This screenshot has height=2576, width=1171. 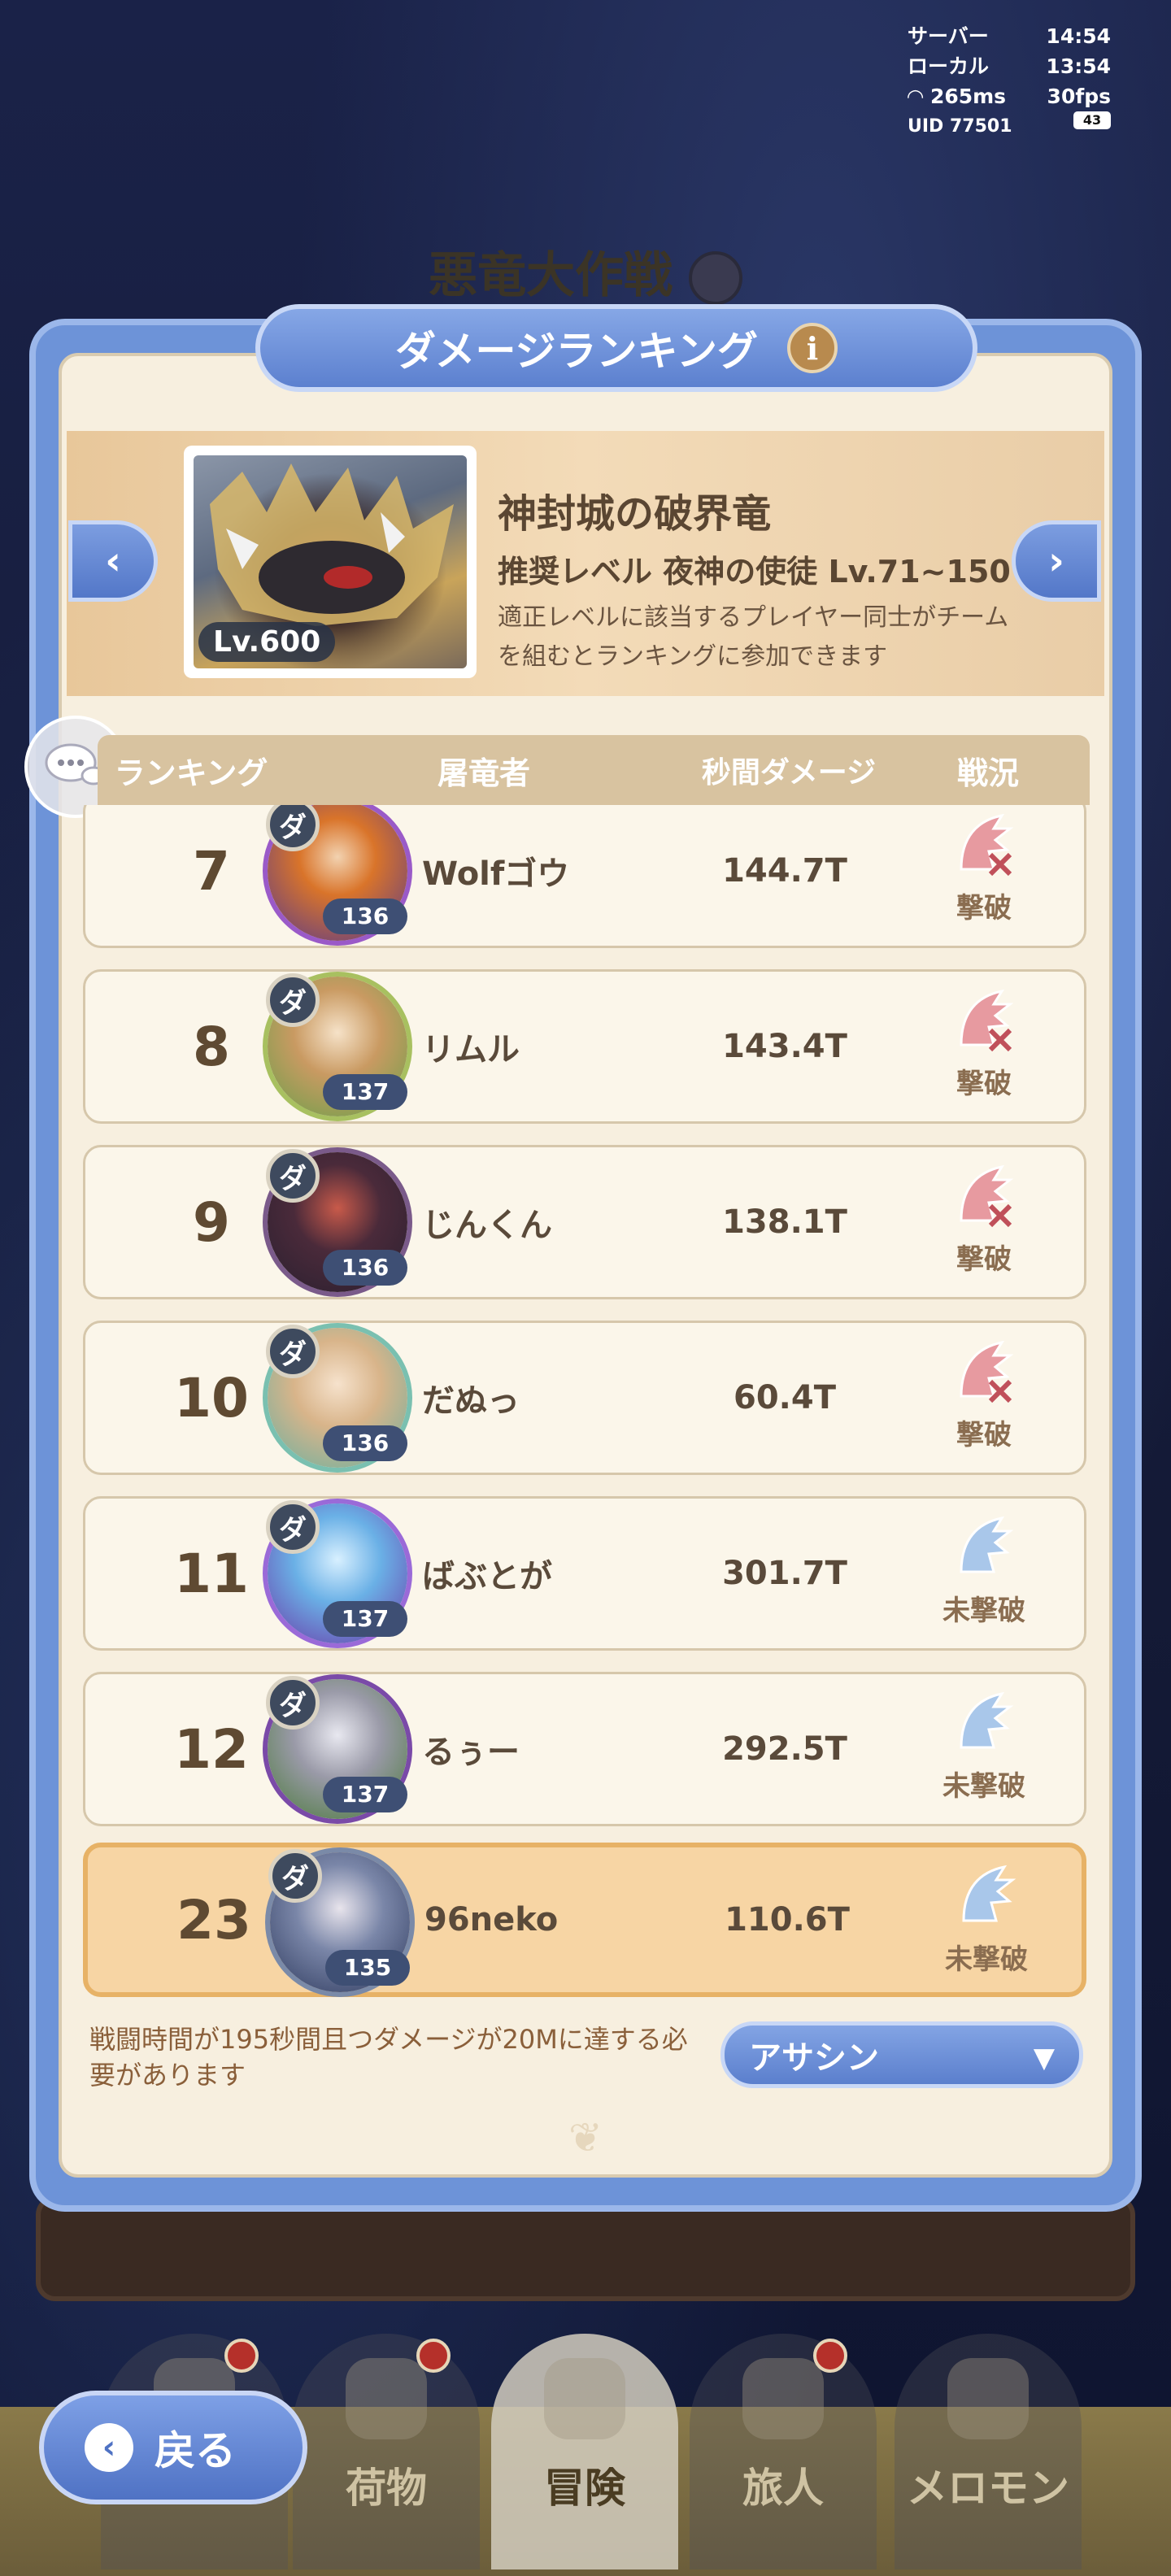 What do you see at coordinates (471, 1049) in the screenshot?
I see `player-name: リムル` at bounding box center [471, 1049].